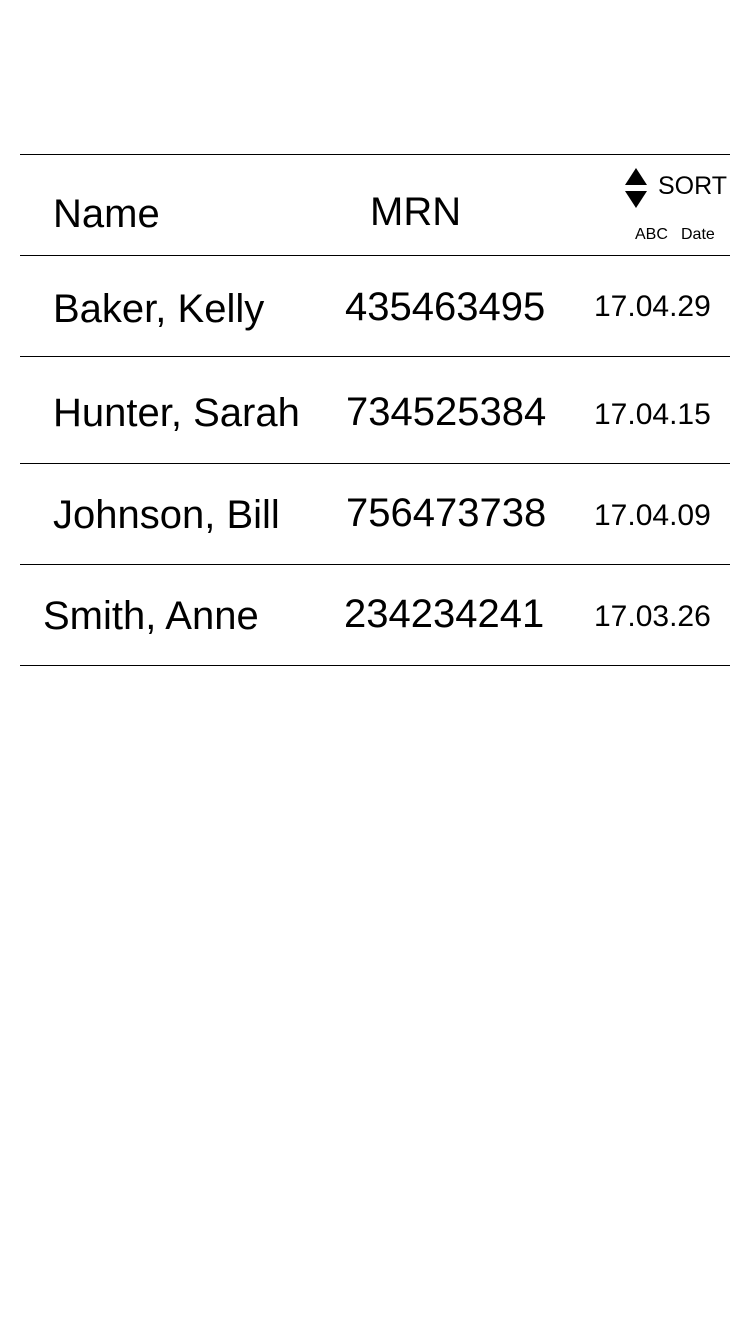 The image size is (750, 1334). Describe the element at coordinates (676, 208) in the screenshot. I see `sort-control: SORT ABC Date` at that location.